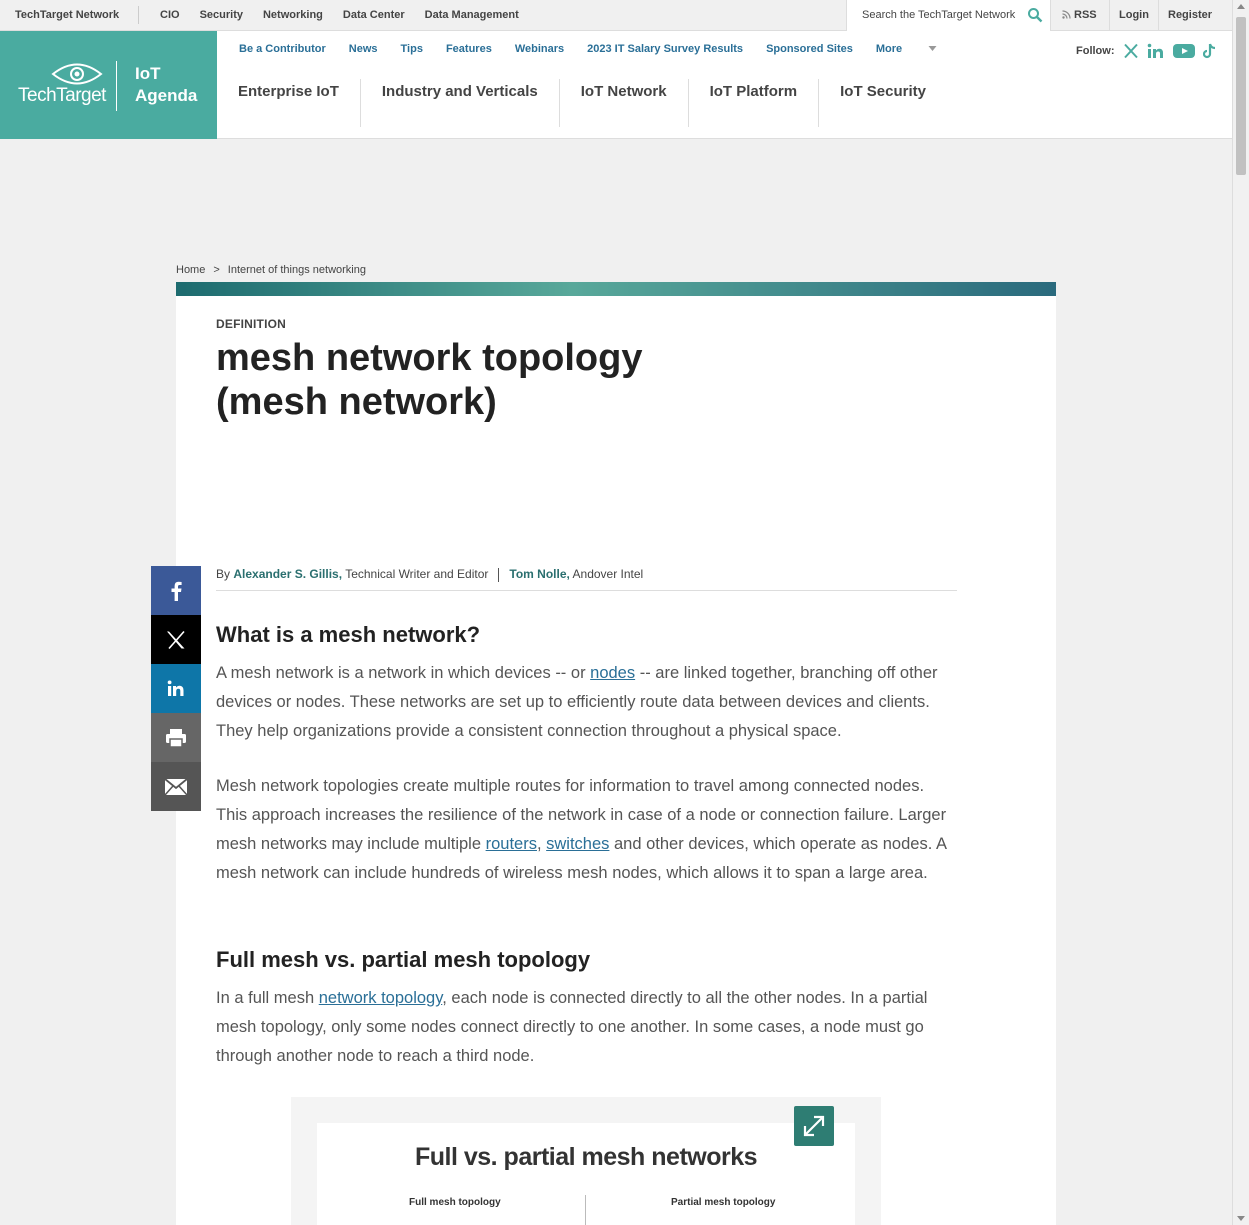  Describe the element at coordinates (1035, 15) in the screenshot. I see `search-icon` at that location.